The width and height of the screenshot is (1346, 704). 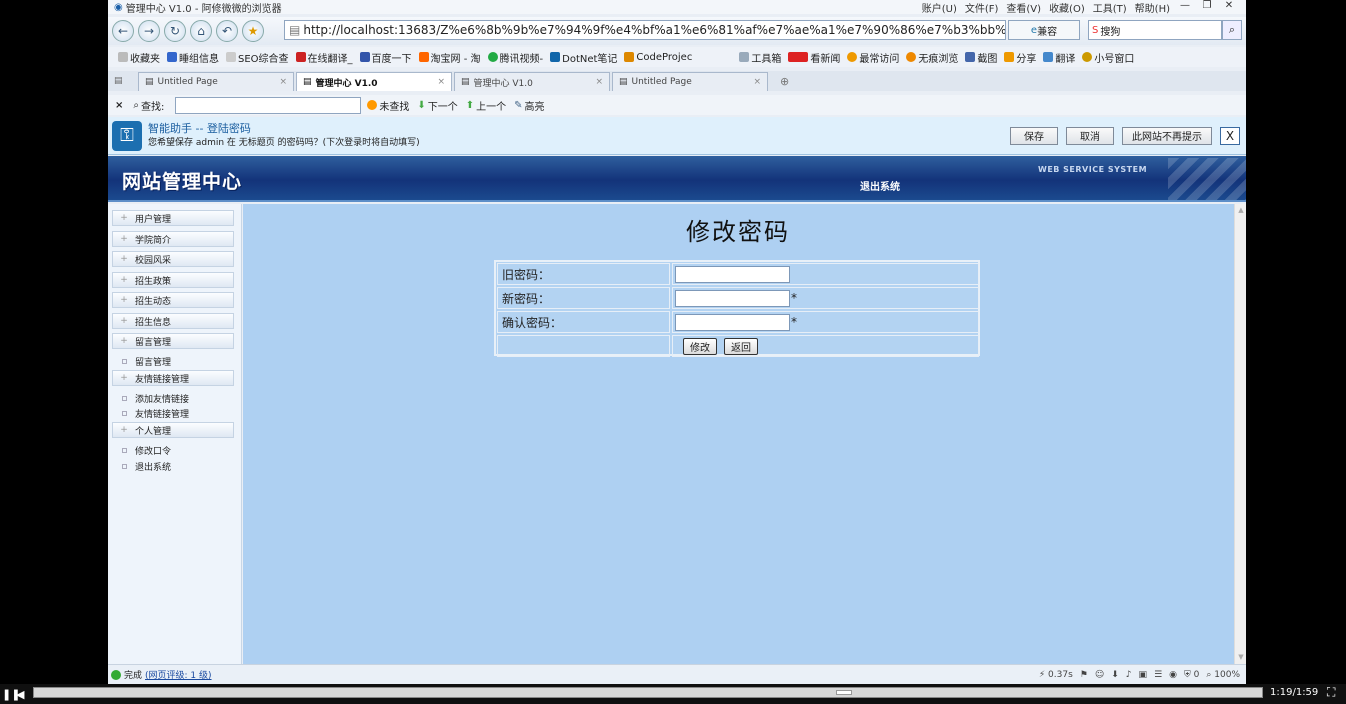 I want to click on scroll-up-icon: ▲, so click(x=1241, y=210).